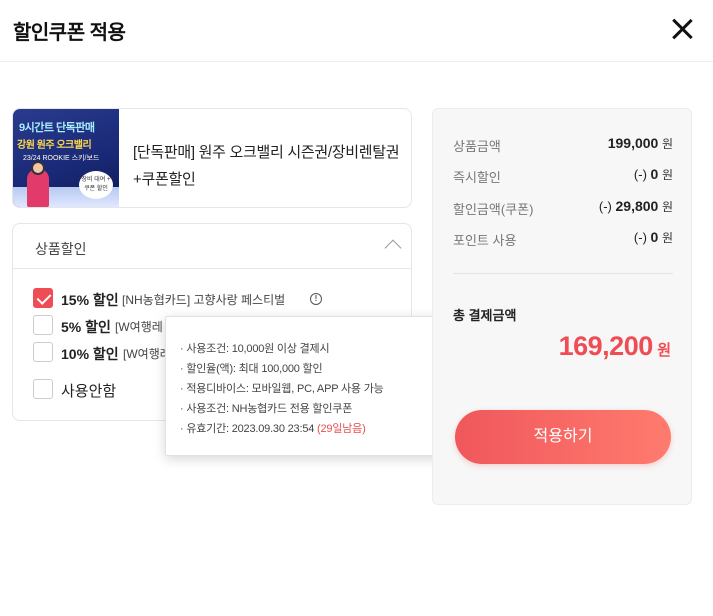 The height and width of the screenshot is (616, 713). What do you see at coordinates (69, 33) in the screenshot?
I see `modal-title: 할인쿠폰 적용` at bounding box center [69, 33].